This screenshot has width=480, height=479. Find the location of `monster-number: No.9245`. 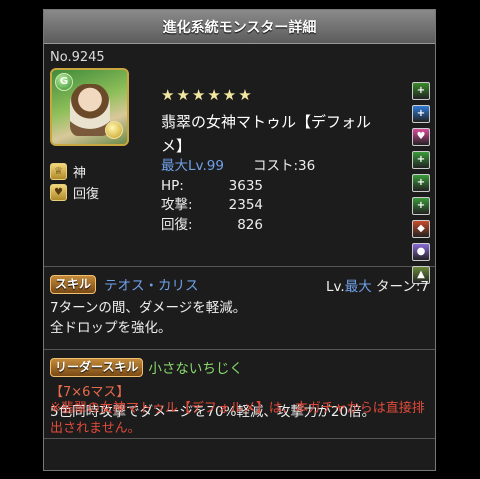

monster-number: No.9245 is located at coordinates (77, 57).